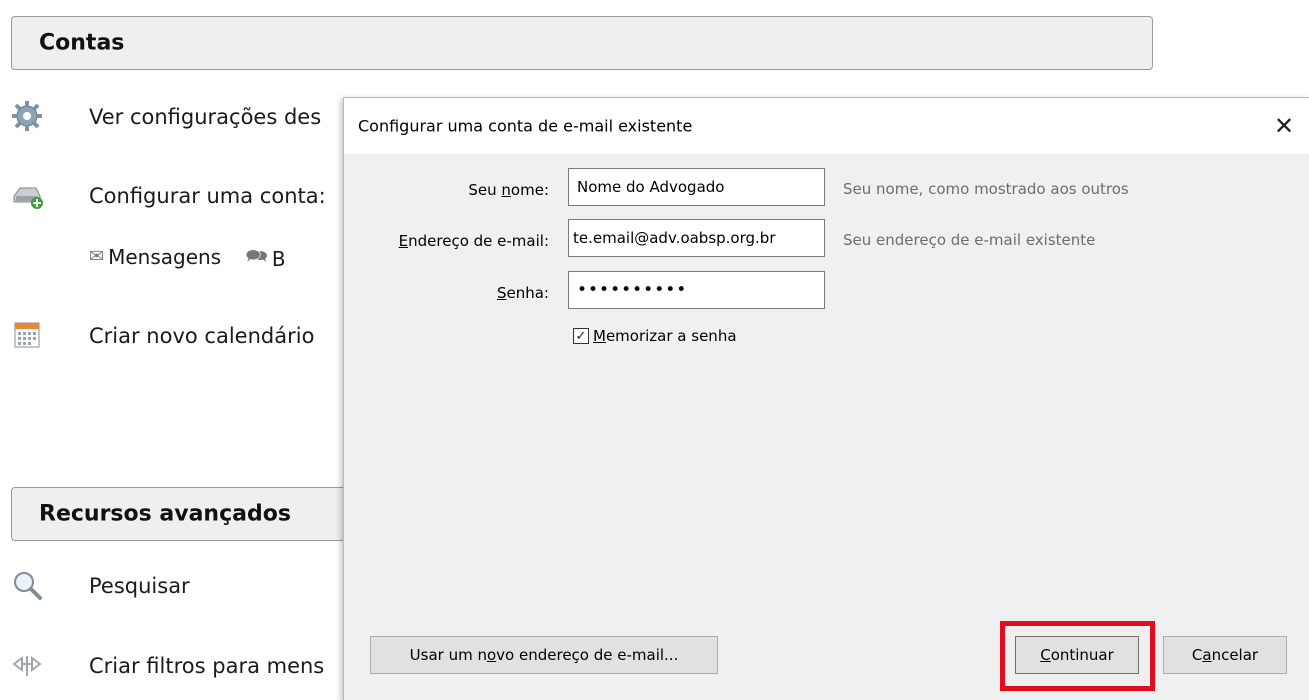  I want to click on chat-link-label: B, so click(278, 259).